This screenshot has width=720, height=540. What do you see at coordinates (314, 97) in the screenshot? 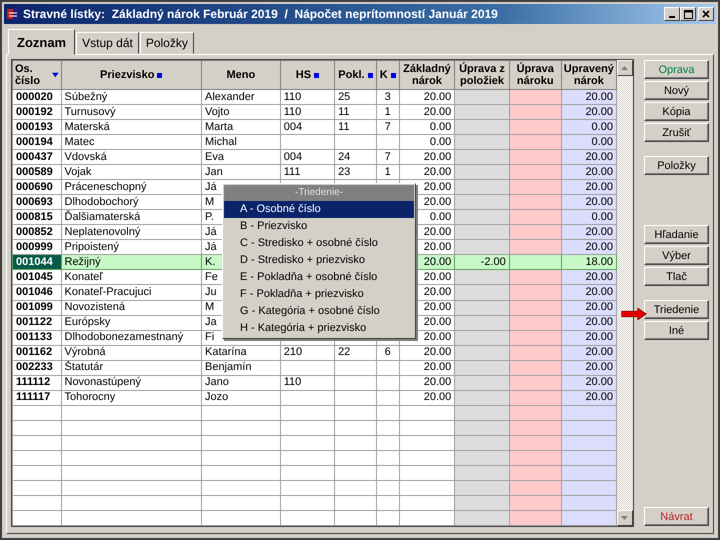
I see `table-row: 000020 Súbežný Alexander 110 25 3 20.00 20.00` at bounding box center [314, 97].